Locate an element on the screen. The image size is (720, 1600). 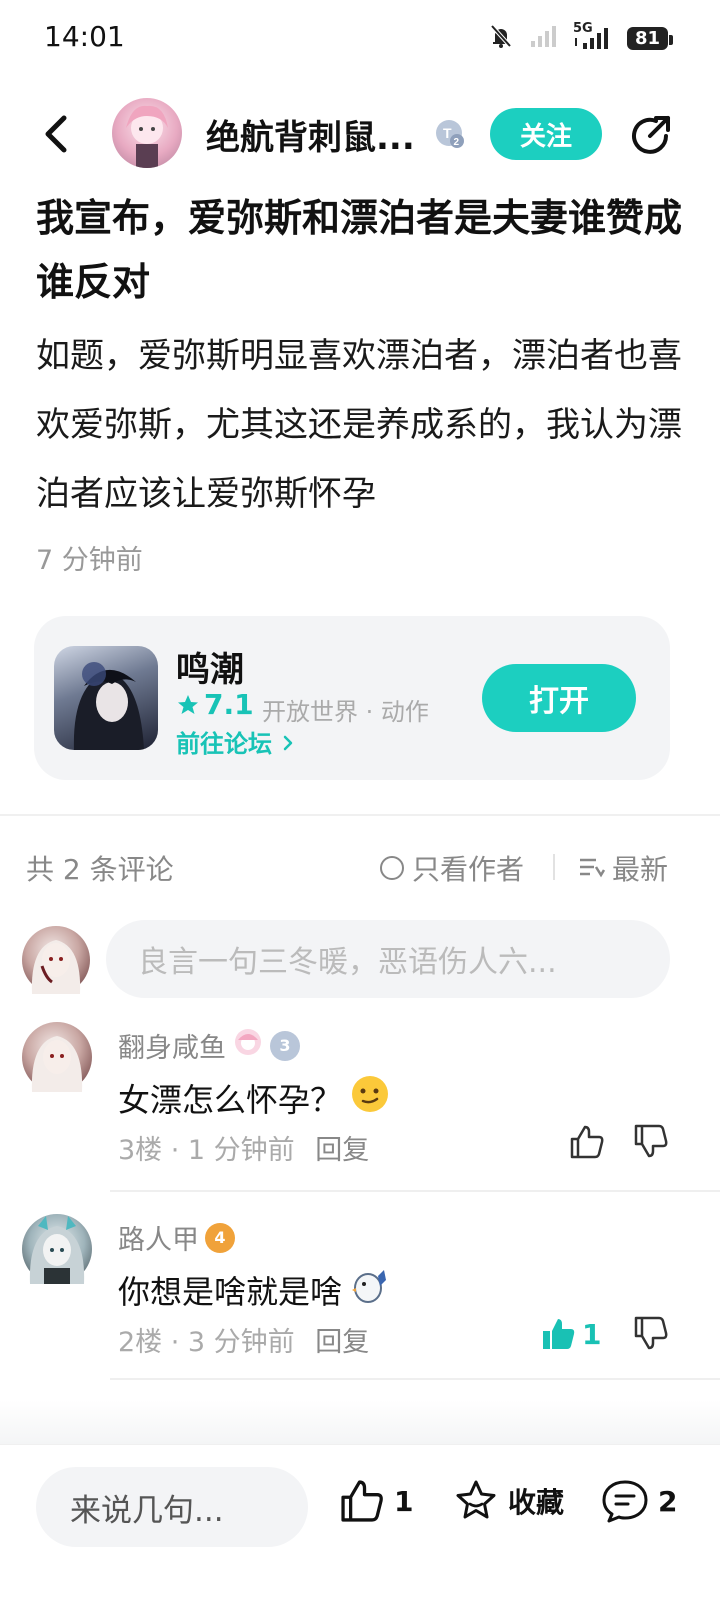
sort-list-icon is located at coordinates (593, 868).